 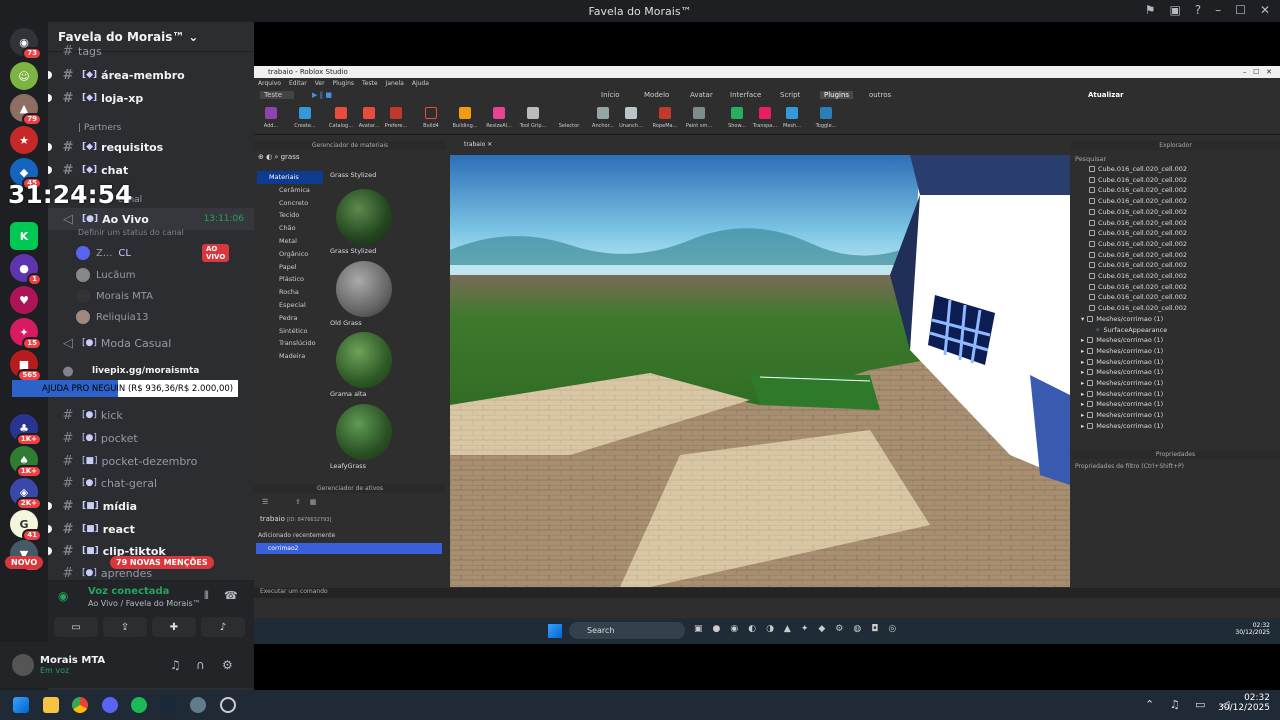 What do you see at coordinates (24, 300) in the screenshot?
I see `server-icon: ♥` at bounding box center [24, 300].